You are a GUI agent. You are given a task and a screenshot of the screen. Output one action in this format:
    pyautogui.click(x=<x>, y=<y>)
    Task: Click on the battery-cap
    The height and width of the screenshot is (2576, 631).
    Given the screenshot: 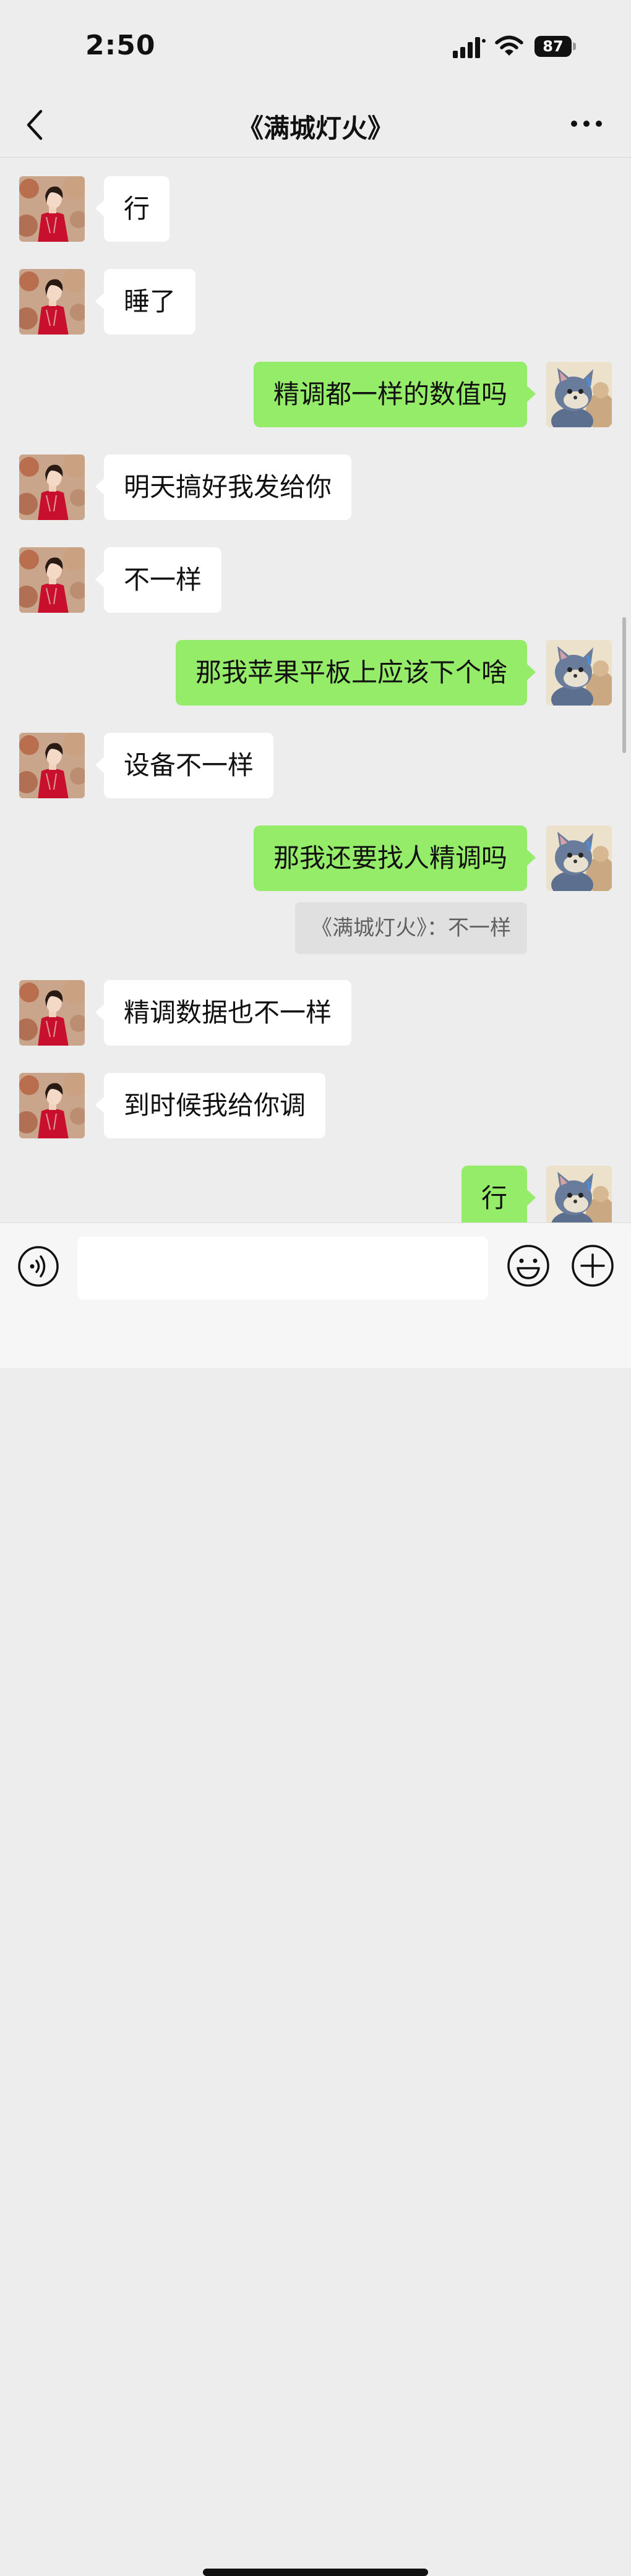 What is the action you would take?
    pyautogui.click(x=574, y=46)
    